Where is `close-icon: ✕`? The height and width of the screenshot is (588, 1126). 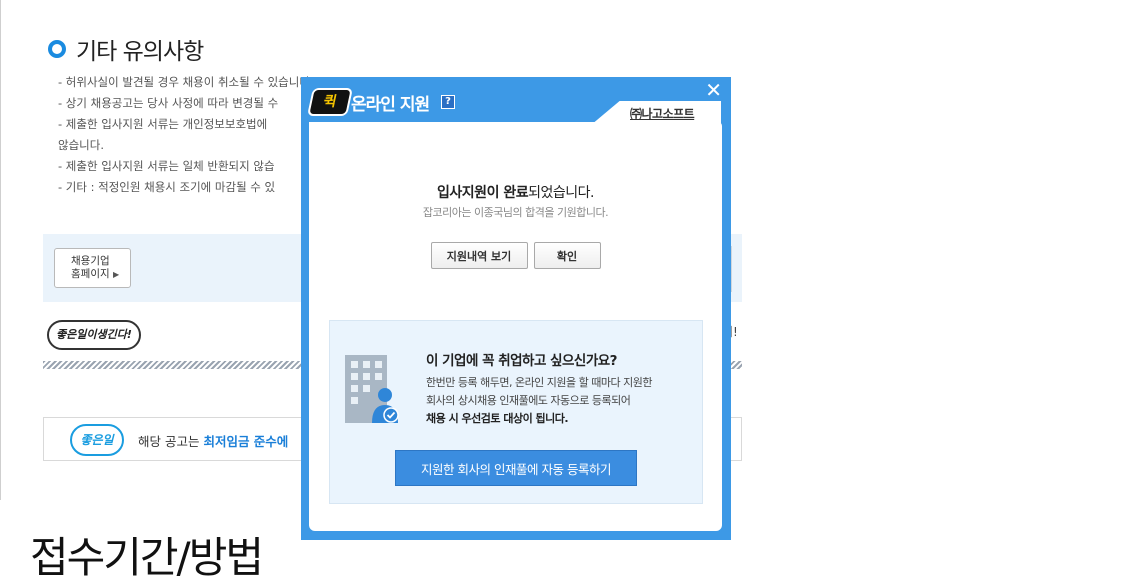
close-icon: ✕ is located at coordinates (713, 90).